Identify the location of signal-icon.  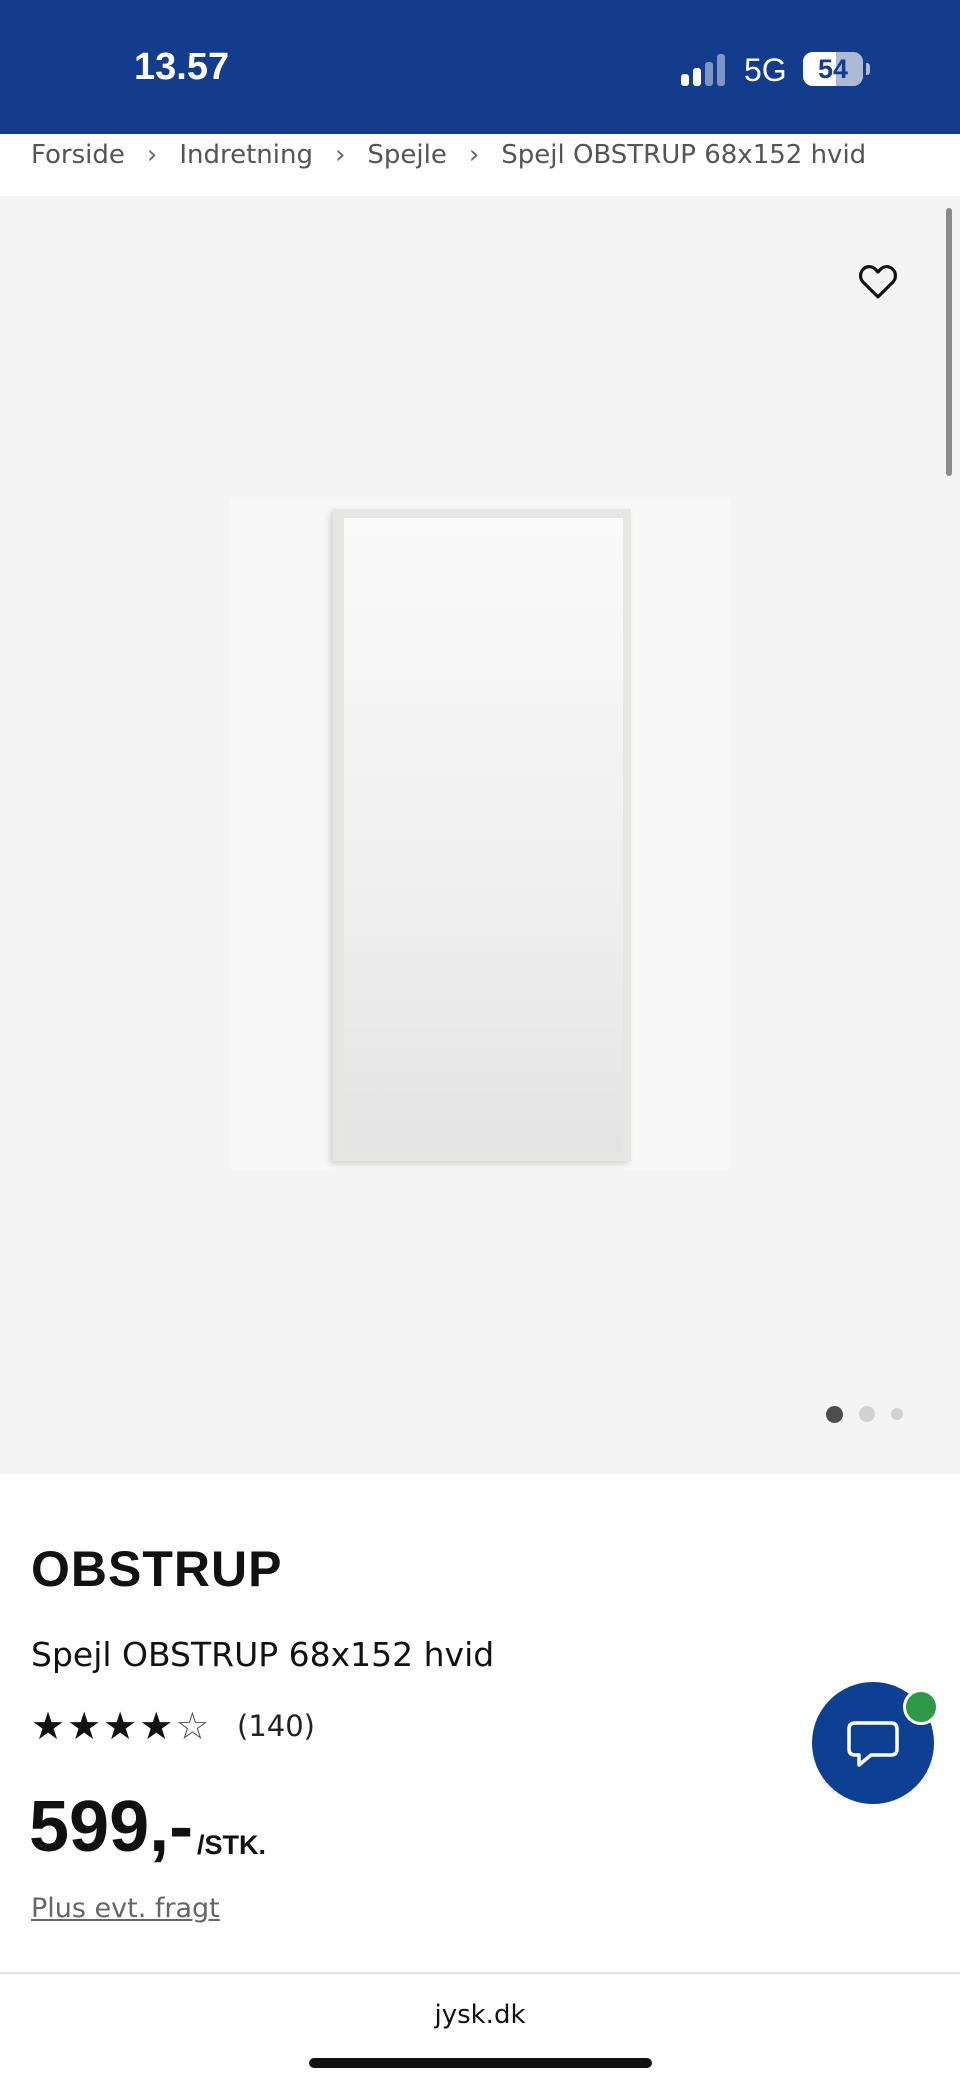
(705, 70).